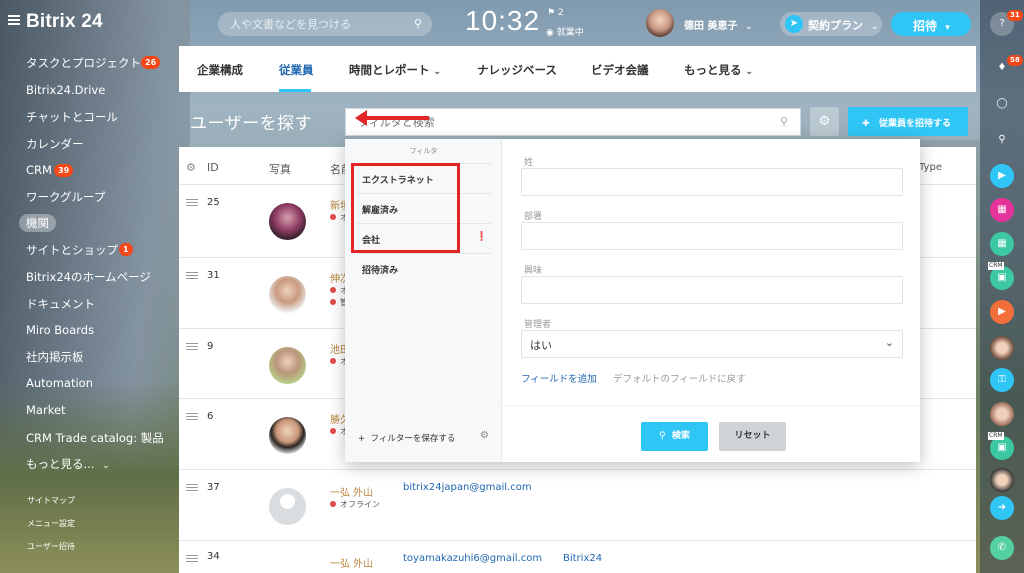 This screenshot has height=573, width=1024. Describe the element at coordinates (1002, 312) in the screenshot. I see `video-icon: ▶` at that location.